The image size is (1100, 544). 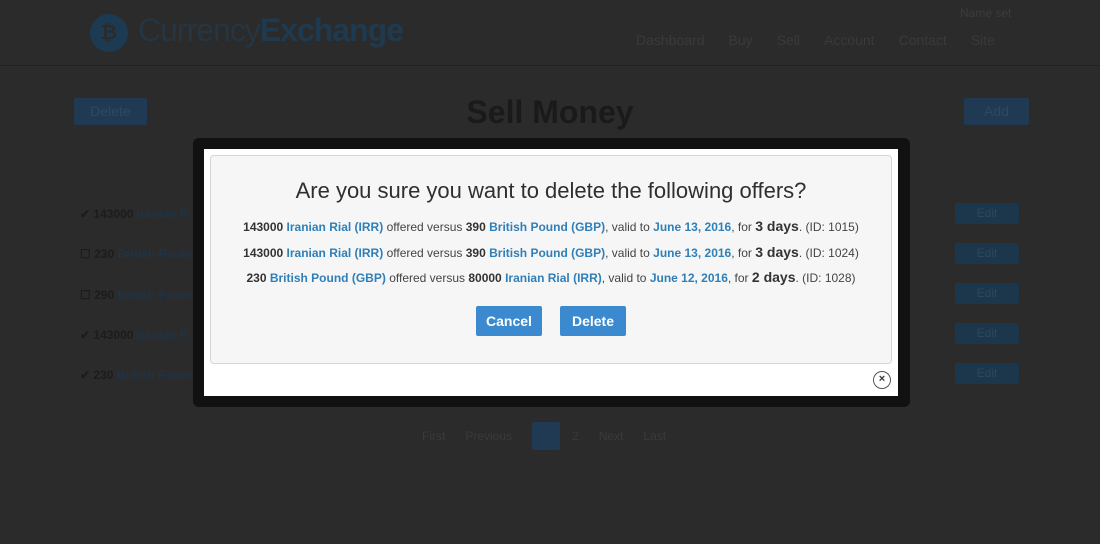 What do you see at coordinates (788, 40) in the screenshot?
I see `nav-sell: Sell` at bounding box center [788, 40].